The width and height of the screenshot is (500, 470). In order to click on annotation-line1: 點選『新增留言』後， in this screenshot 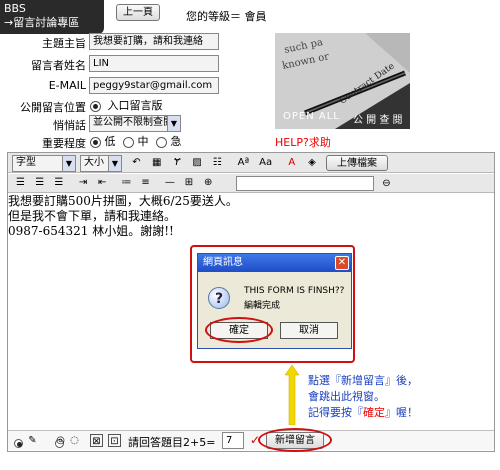, I will do `click(363, 380)`.